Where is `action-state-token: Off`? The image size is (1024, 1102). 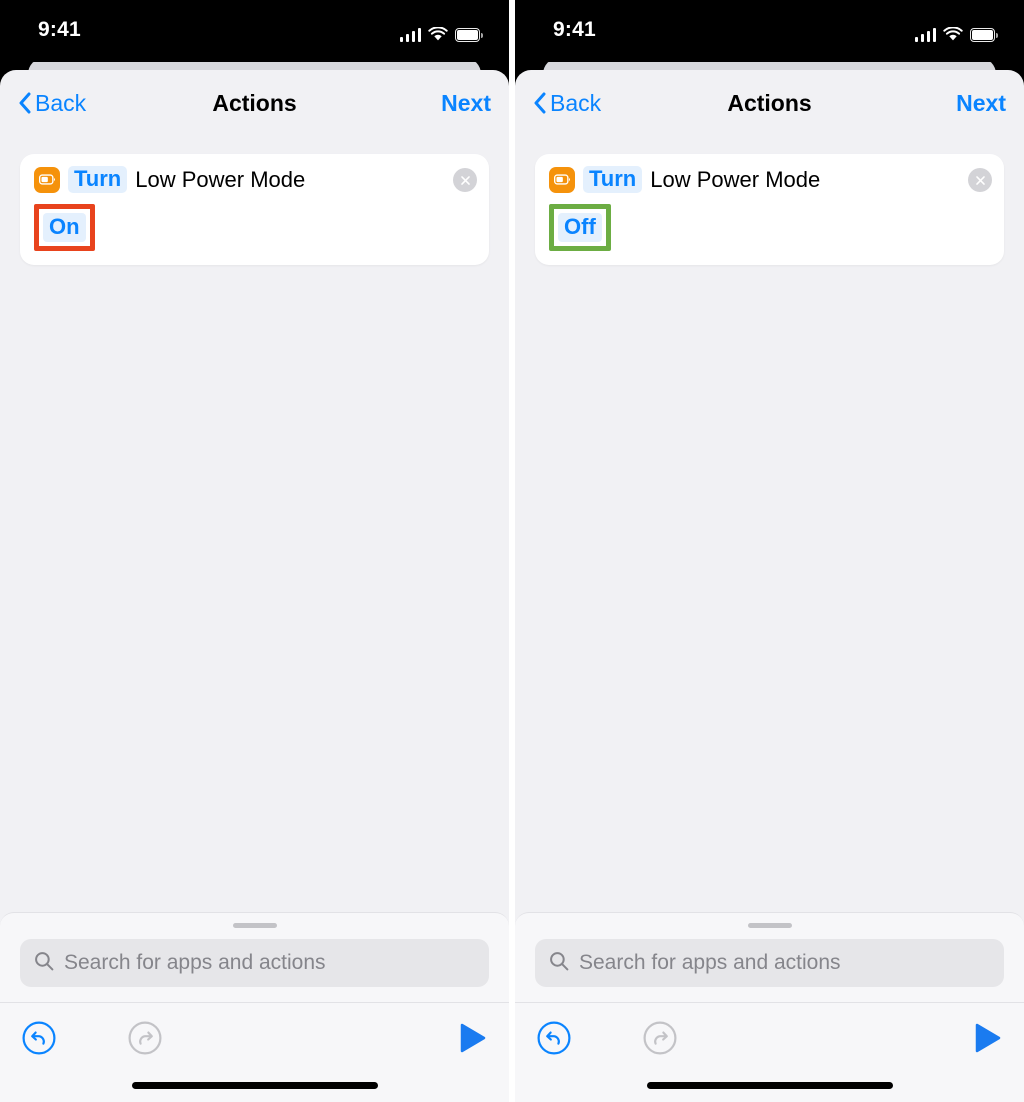 action-state-token: Off is located at coordinates (580, 228).